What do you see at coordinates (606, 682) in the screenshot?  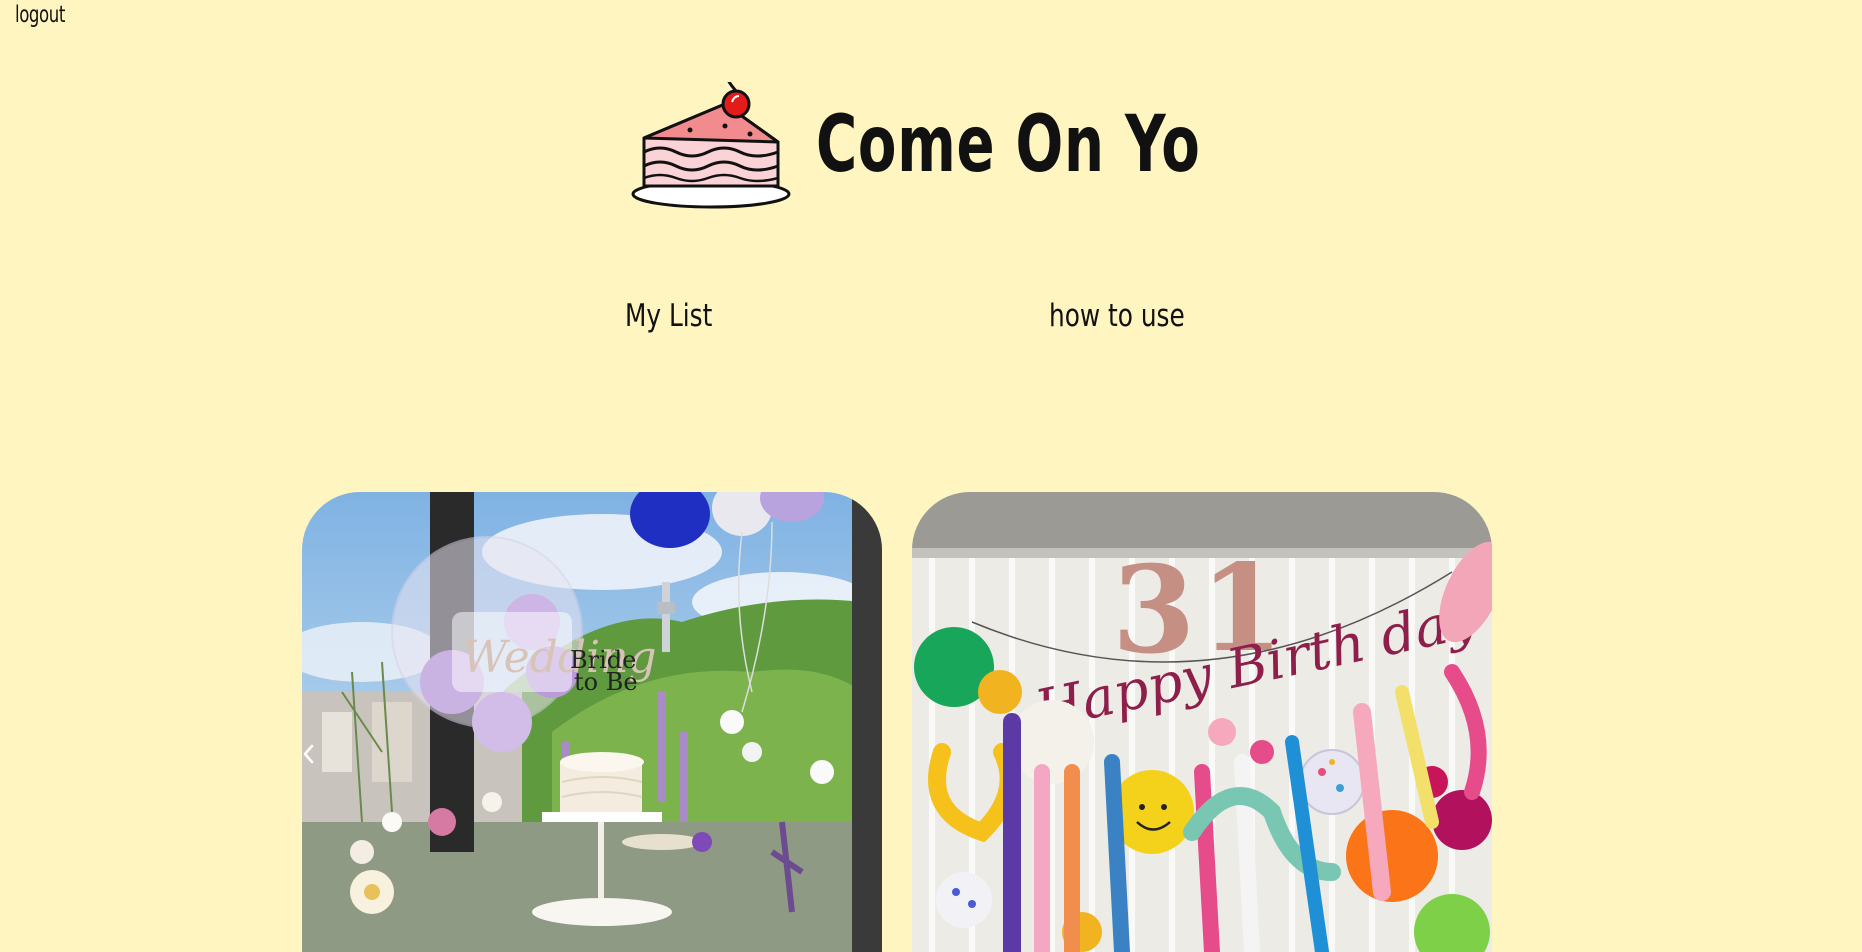 I see `svg-text: to Be` at bounding box center [606, 682].